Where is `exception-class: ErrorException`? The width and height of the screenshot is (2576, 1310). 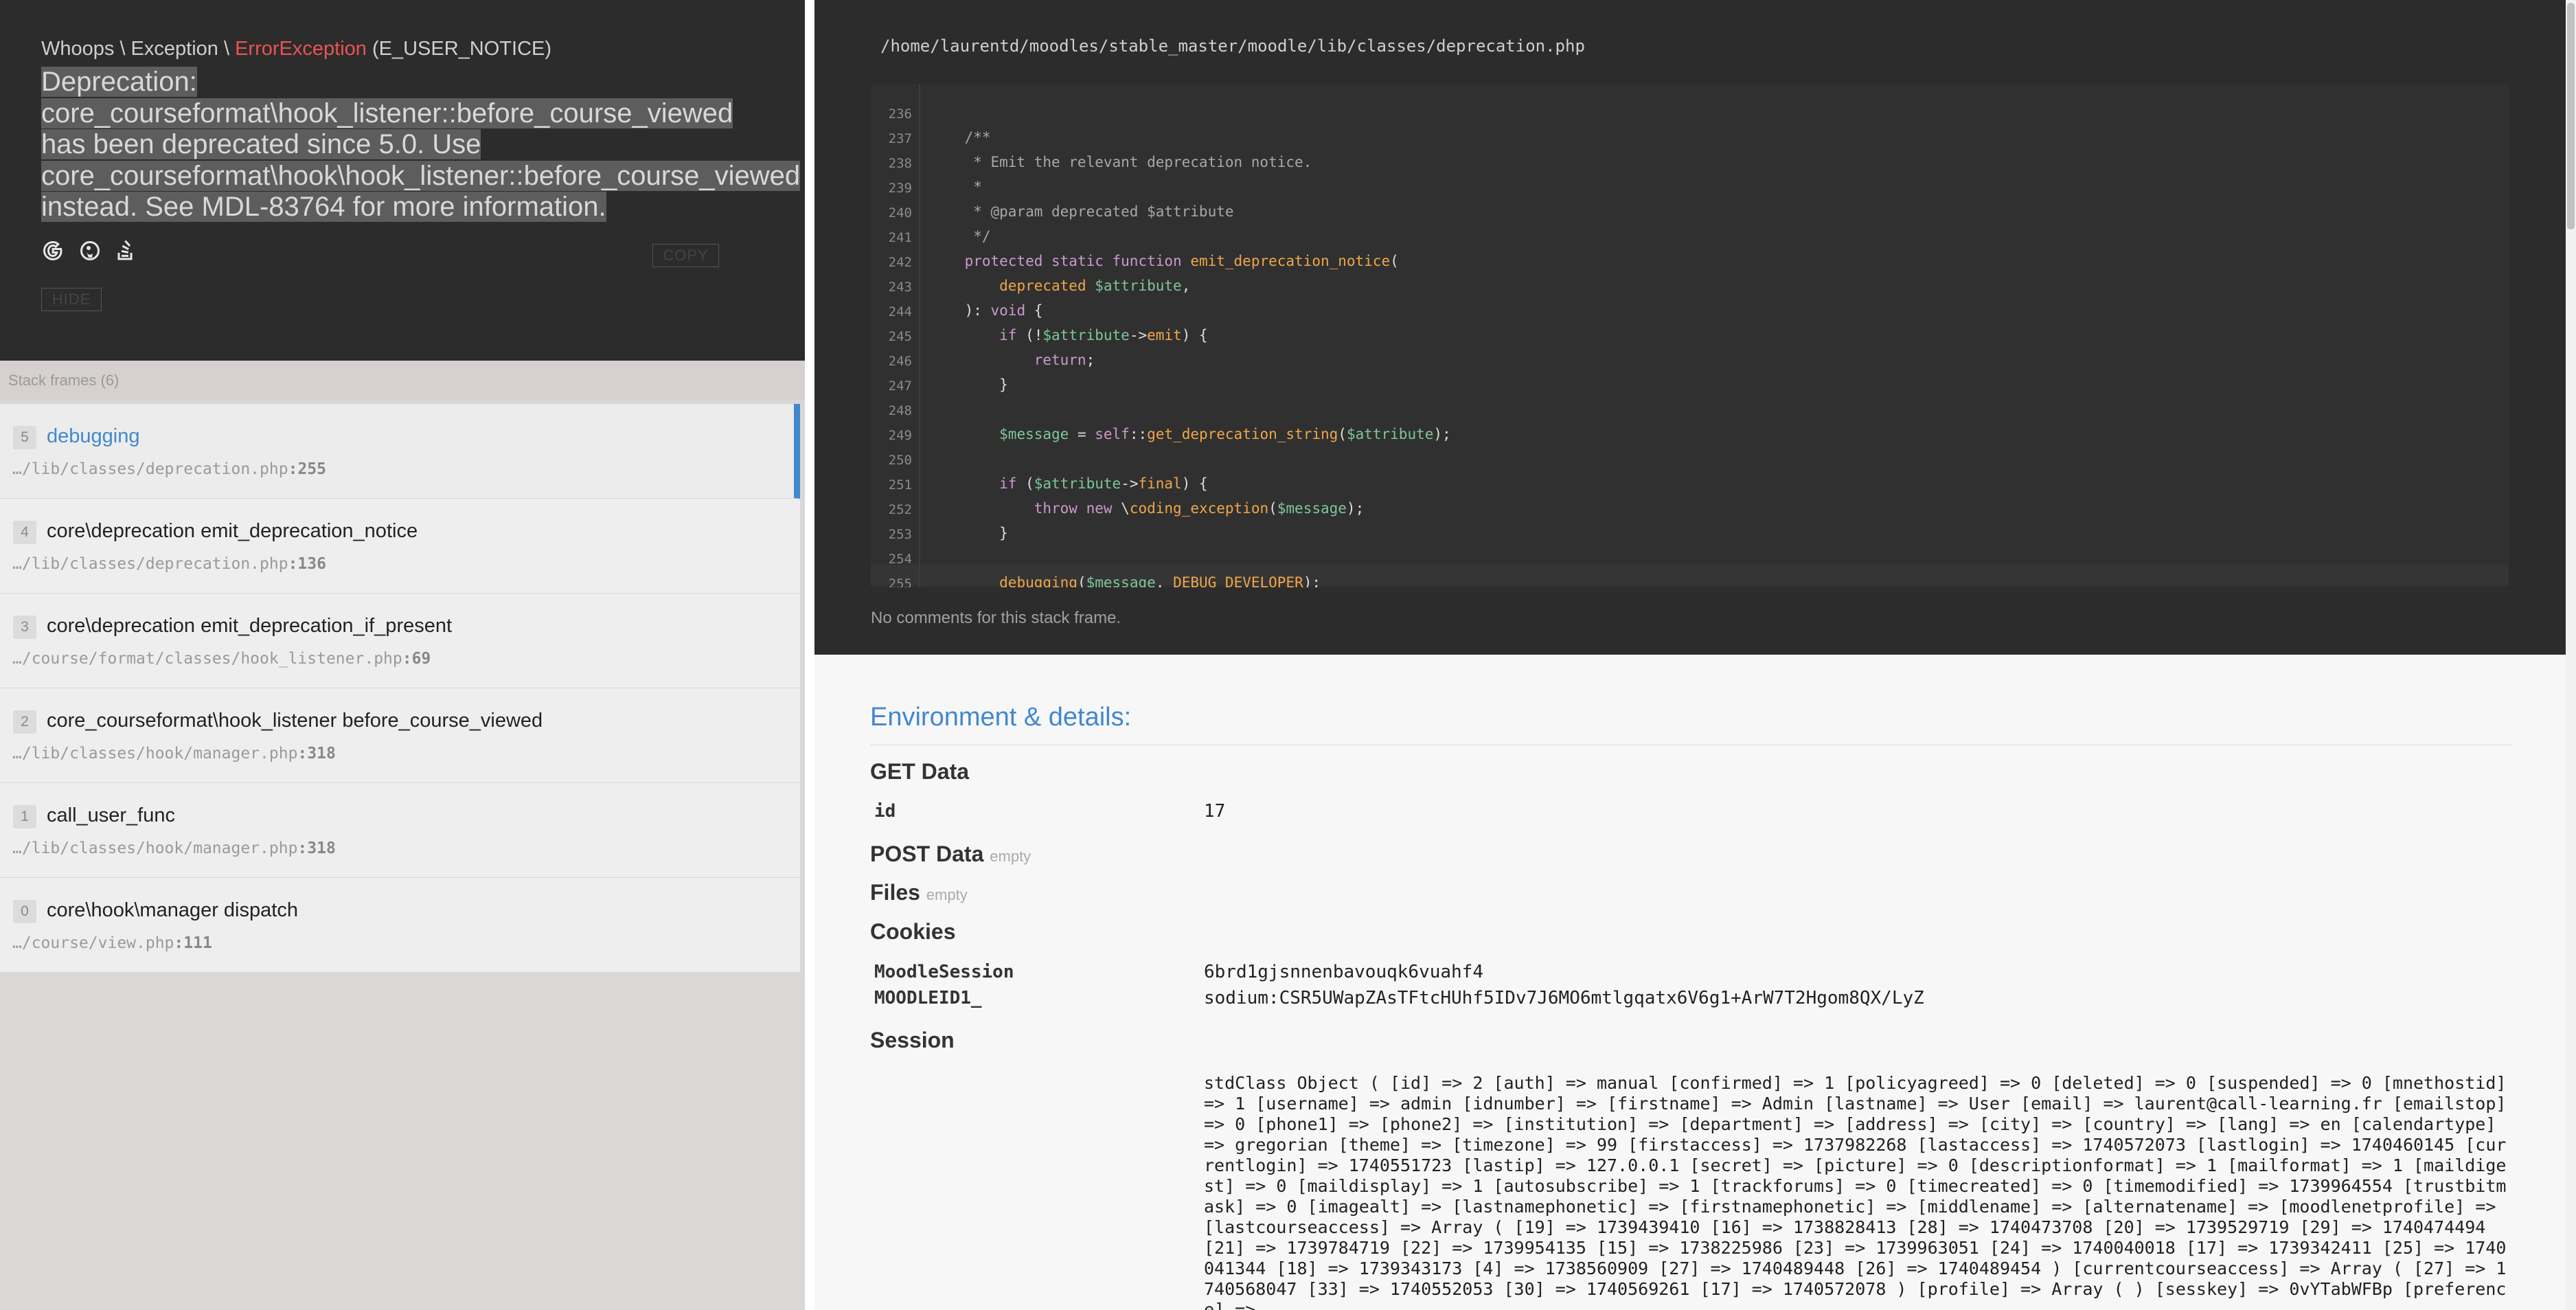
exception-class: ErrorException is located at coordinates (301, 49).